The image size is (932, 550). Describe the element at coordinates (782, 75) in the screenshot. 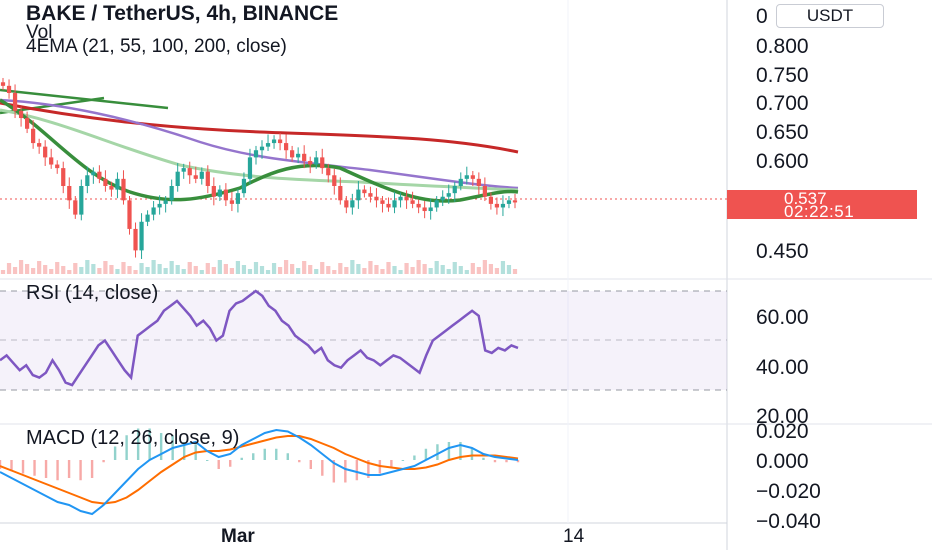

I see `price-tick: 0.750` at that location.